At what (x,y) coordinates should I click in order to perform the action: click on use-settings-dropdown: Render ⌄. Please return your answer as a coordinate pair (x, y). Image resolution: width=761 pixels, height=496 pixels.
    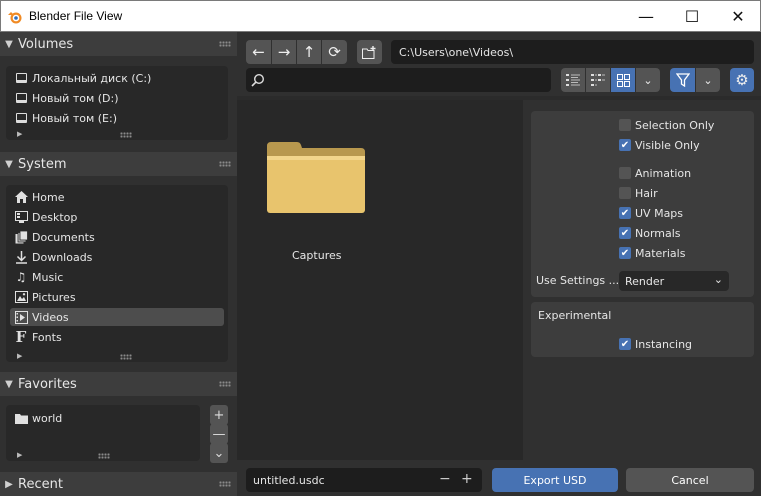
    Looking at the image, I should click on (674, 281).